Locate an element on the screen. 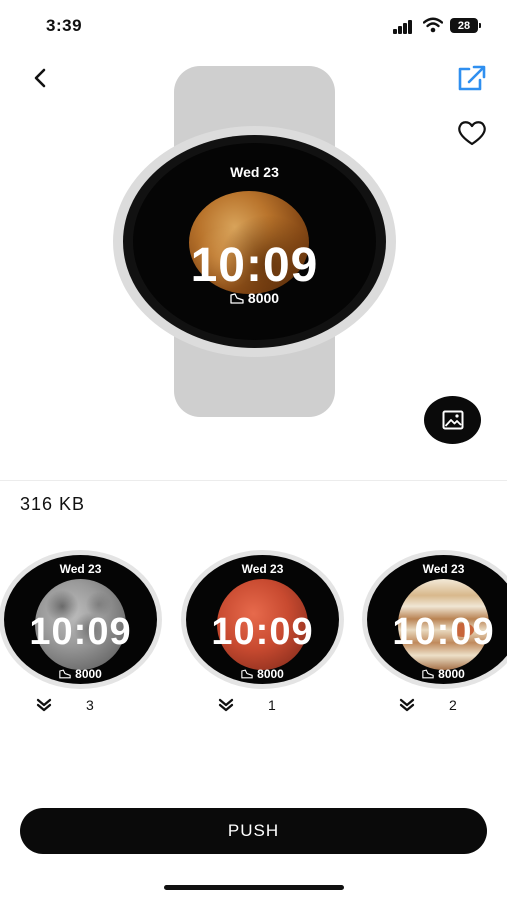  back-chevron-icon is located at coordinates (40, 78).